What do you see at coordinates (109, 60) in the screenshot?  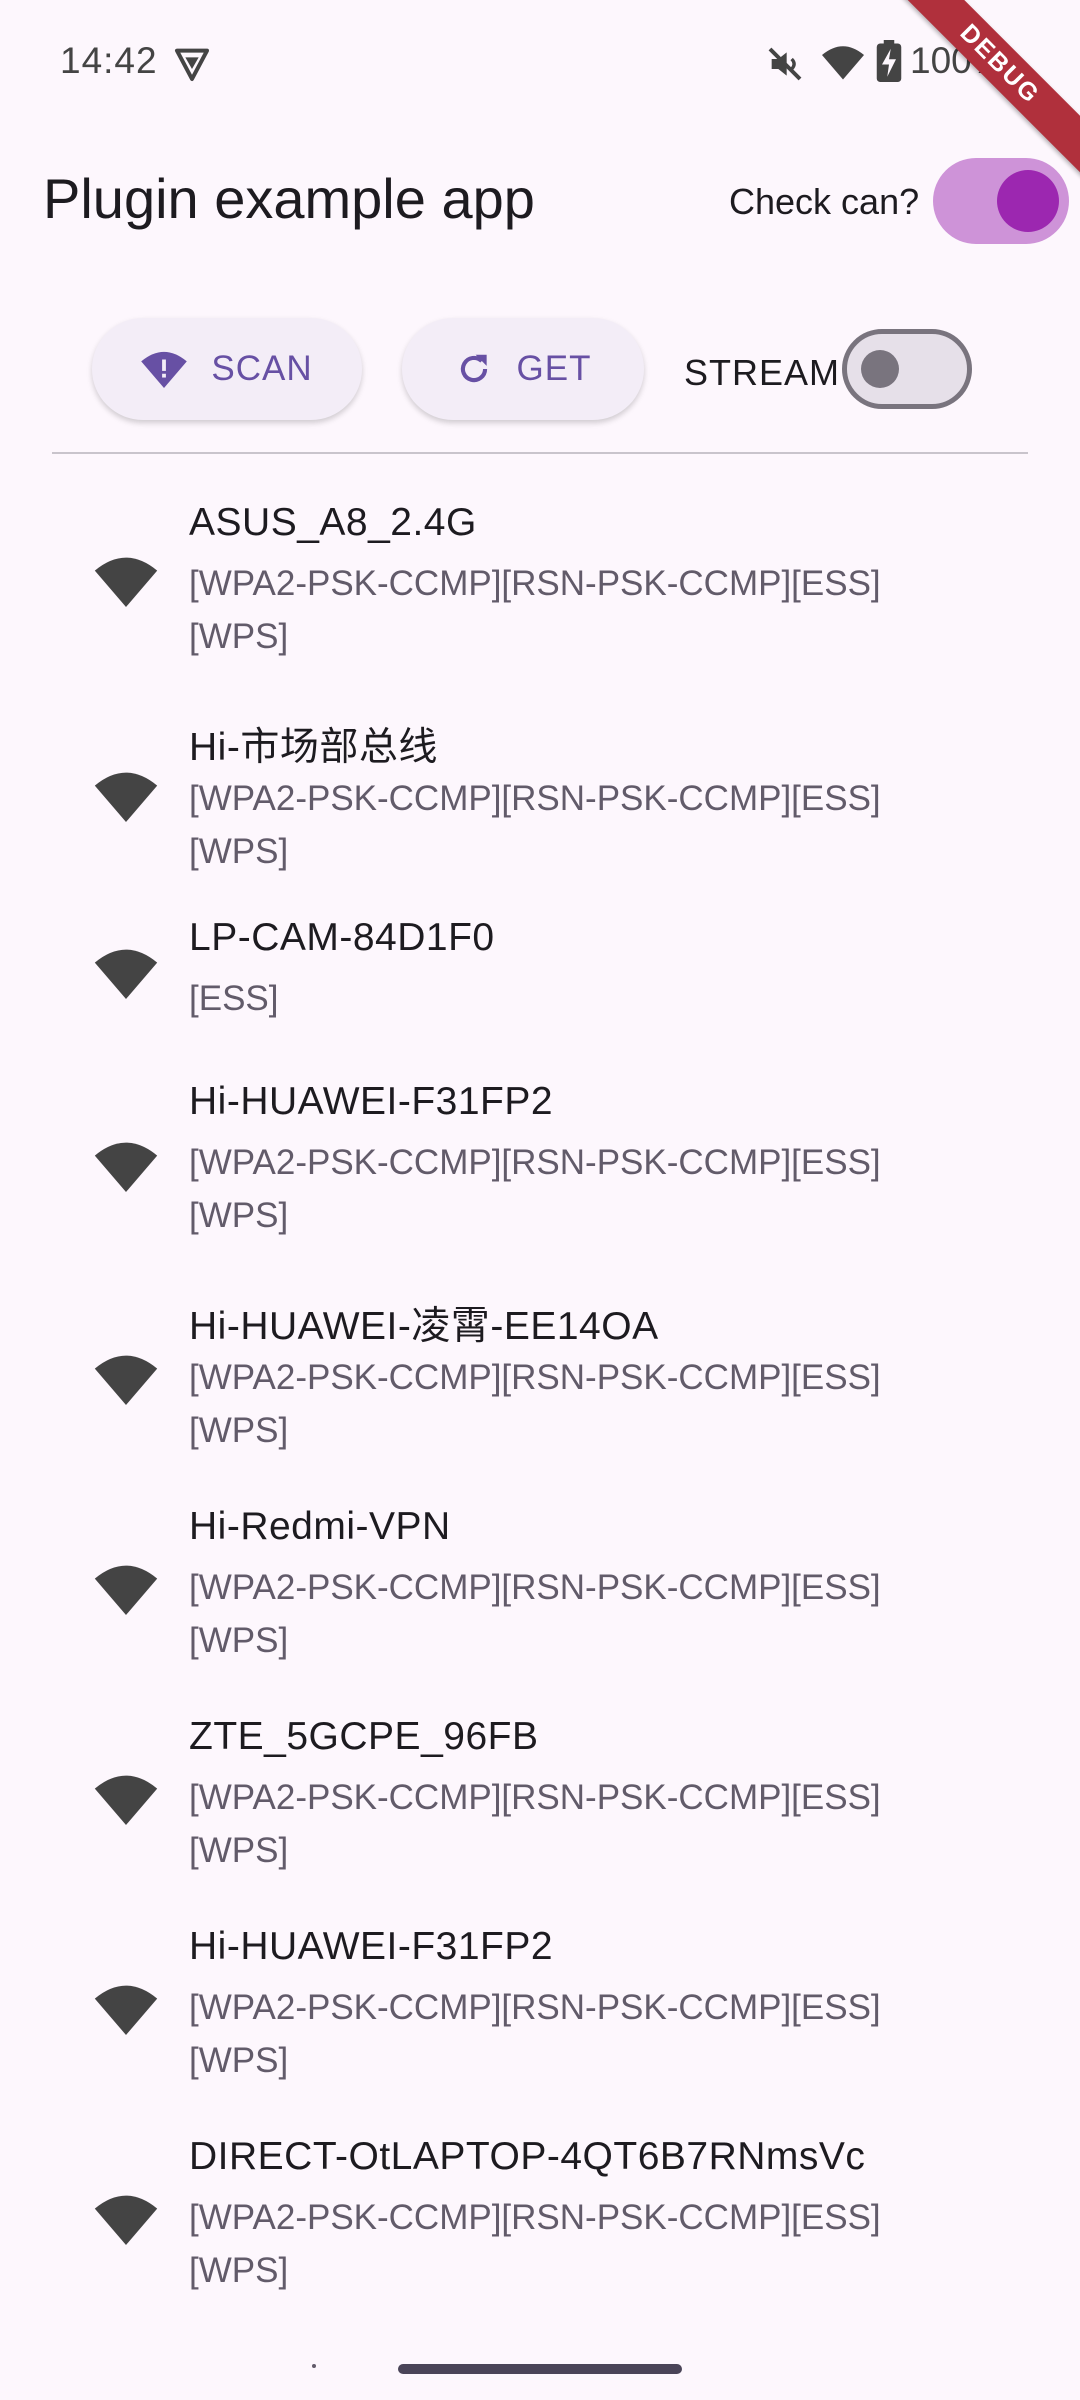 I see `status-time: 14:42` at bounding box center [109, 60].